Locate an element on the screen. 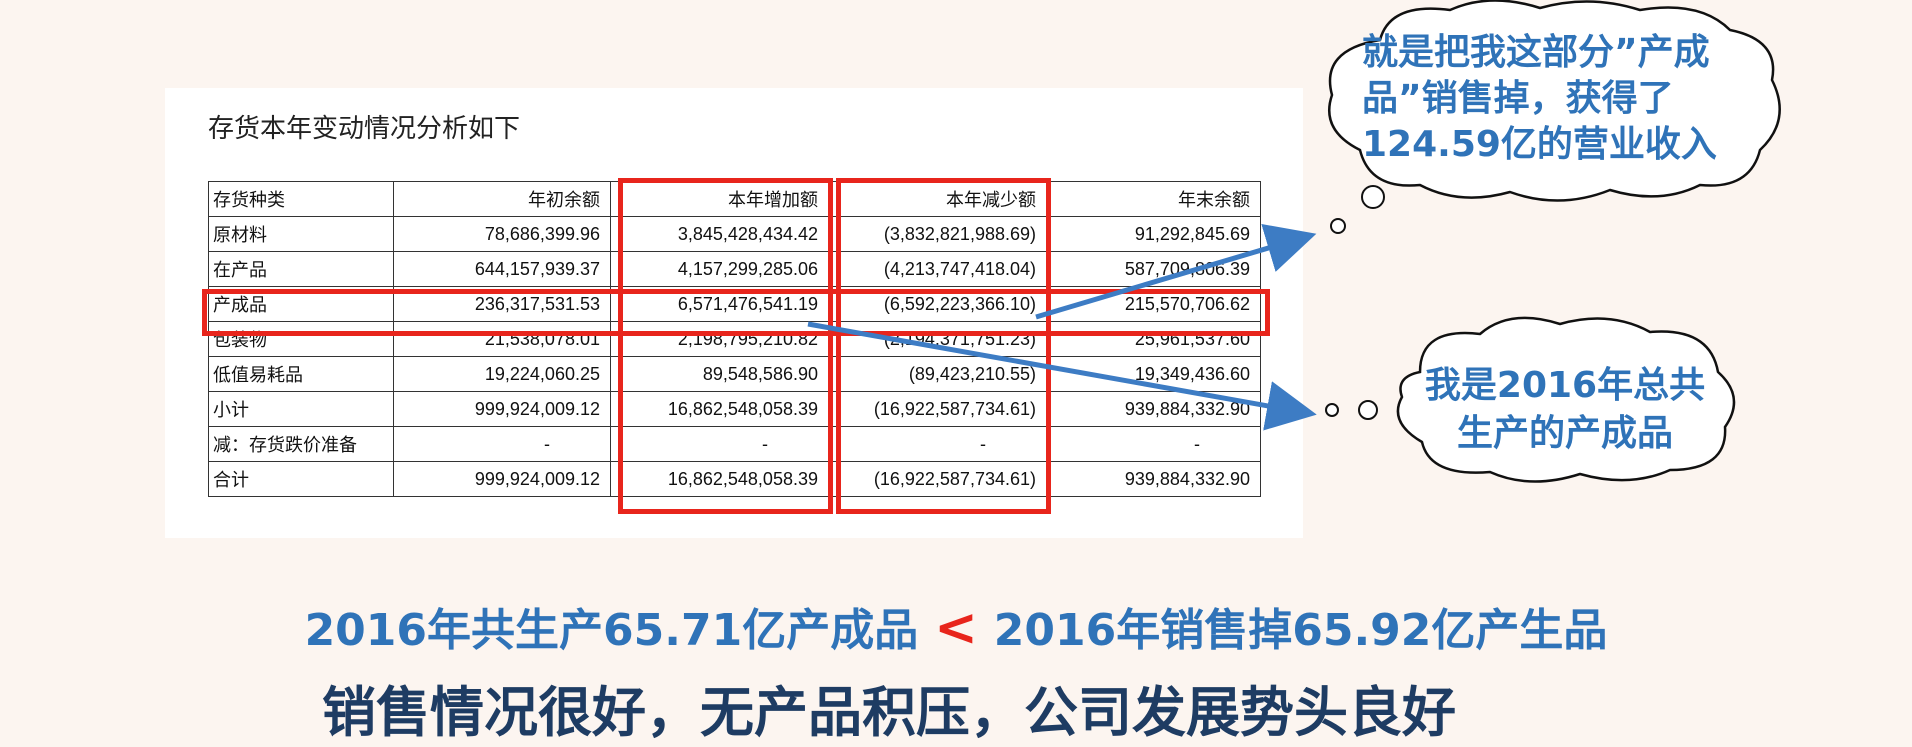 Image resolution: width=1912 pixels, height=747 pixels. cloud-line: 品”销售掉，获得了 is located at coordinates (1518, 98).